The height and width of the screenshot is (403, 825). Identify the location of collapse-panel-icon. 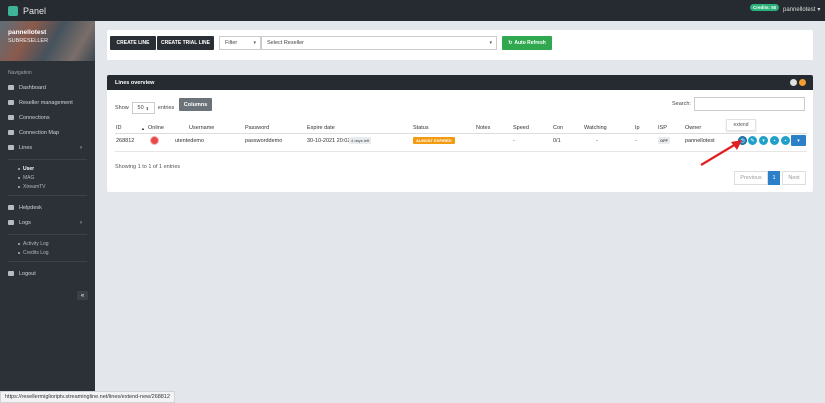
(802, 82).